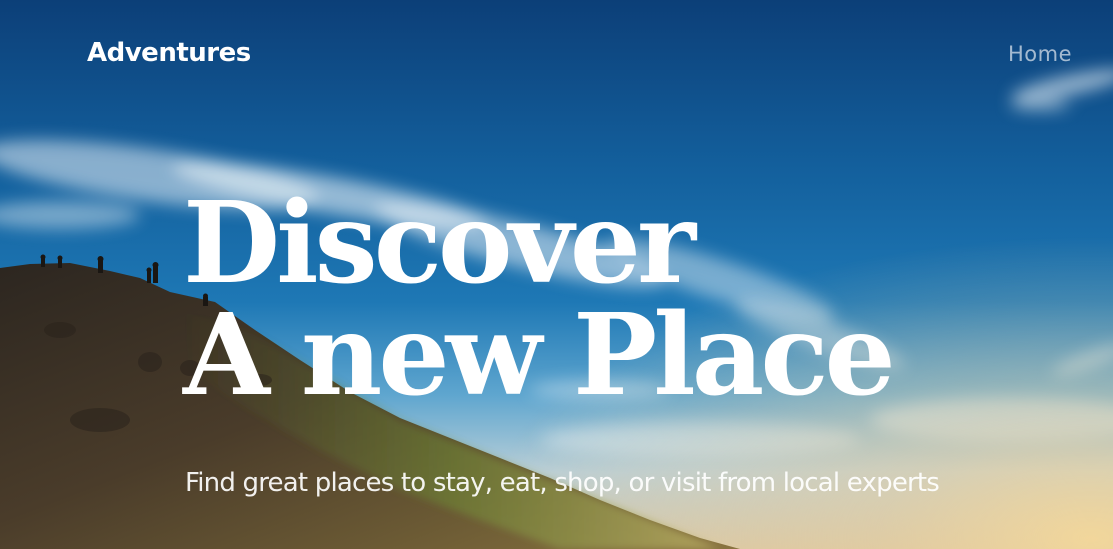 The image size is (1113, 549). Describe the element at coordinates (169, 53) in the screenshot. I see `brand-logo-link: Adventures` at that location.